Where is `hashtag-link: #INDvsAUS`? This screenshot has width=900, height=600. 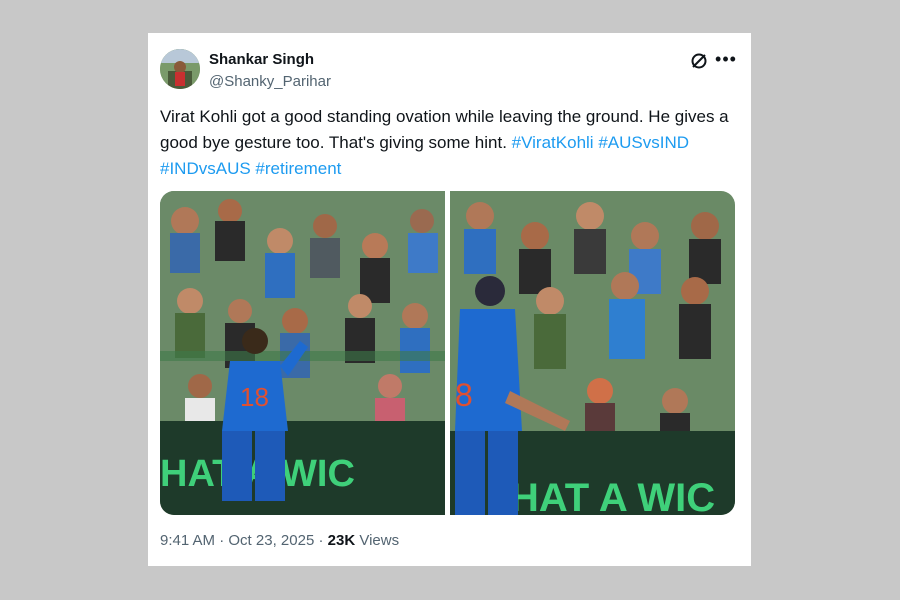 hashtag-link: #INDvsAUS is located at coordinates (205, 168).